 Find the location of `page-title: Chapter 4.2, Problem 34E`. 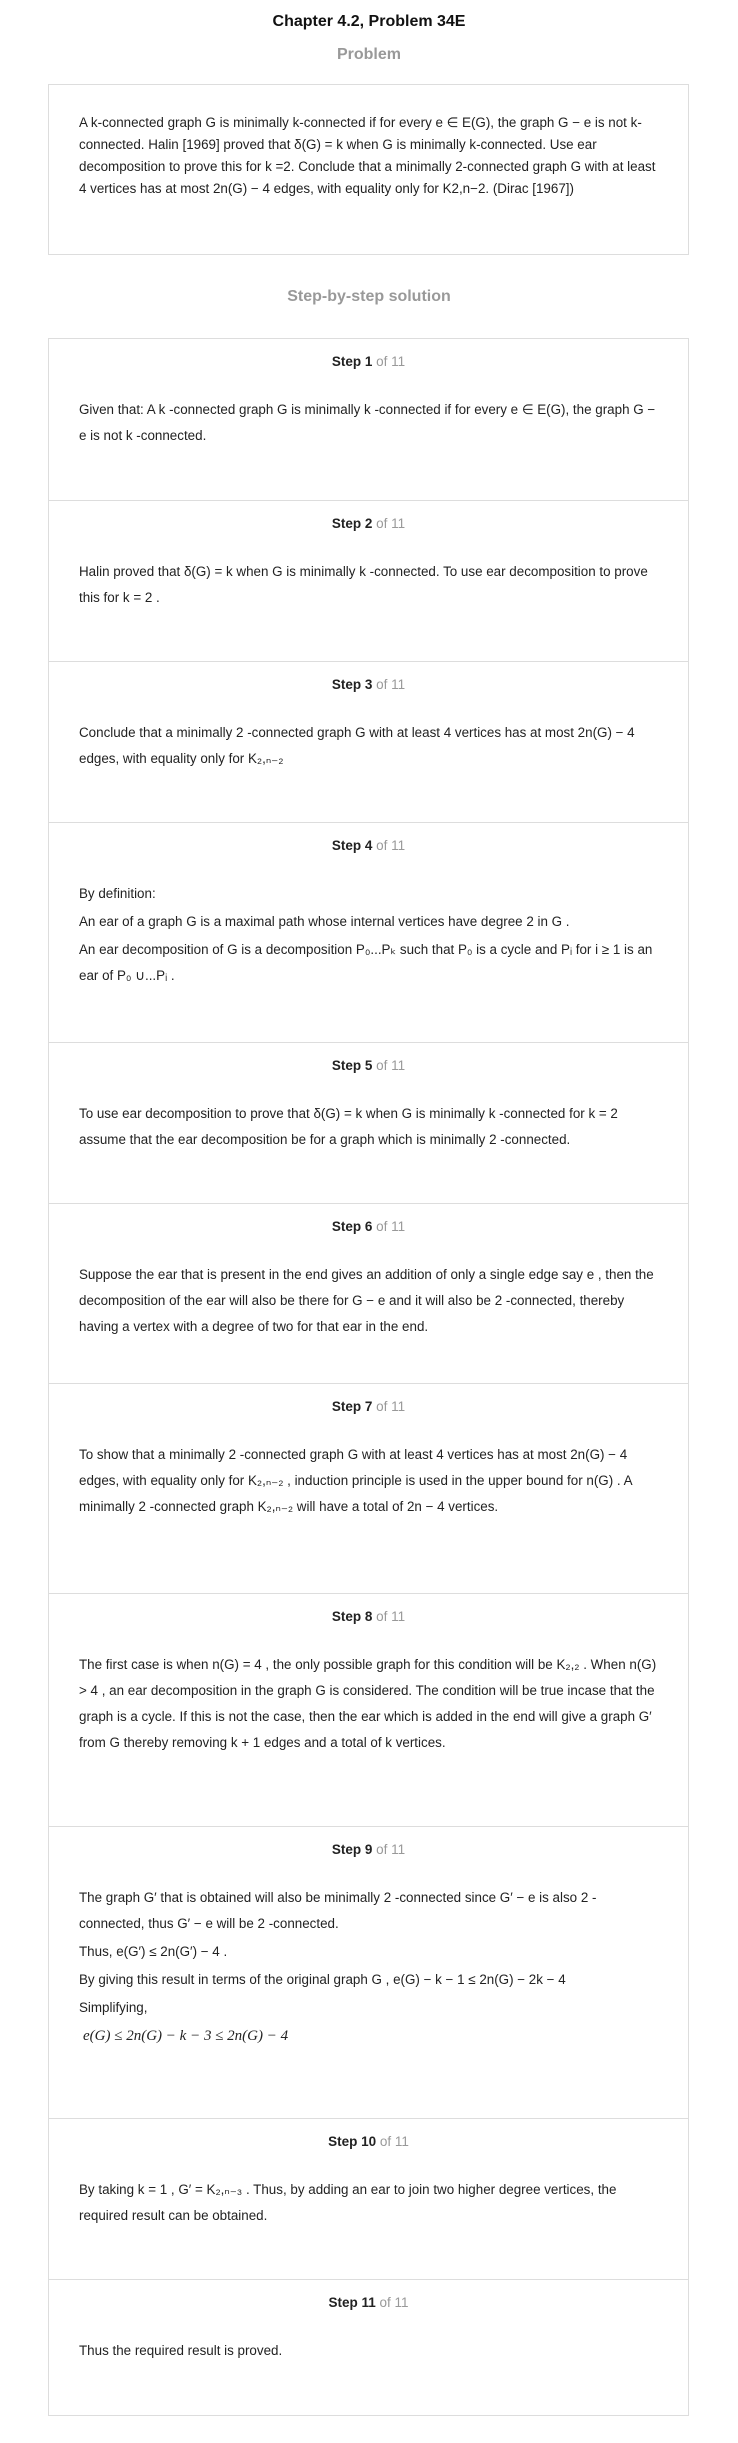

page-title: Chapter 4.2, Problem 34E is located at coordinates (369, 21).